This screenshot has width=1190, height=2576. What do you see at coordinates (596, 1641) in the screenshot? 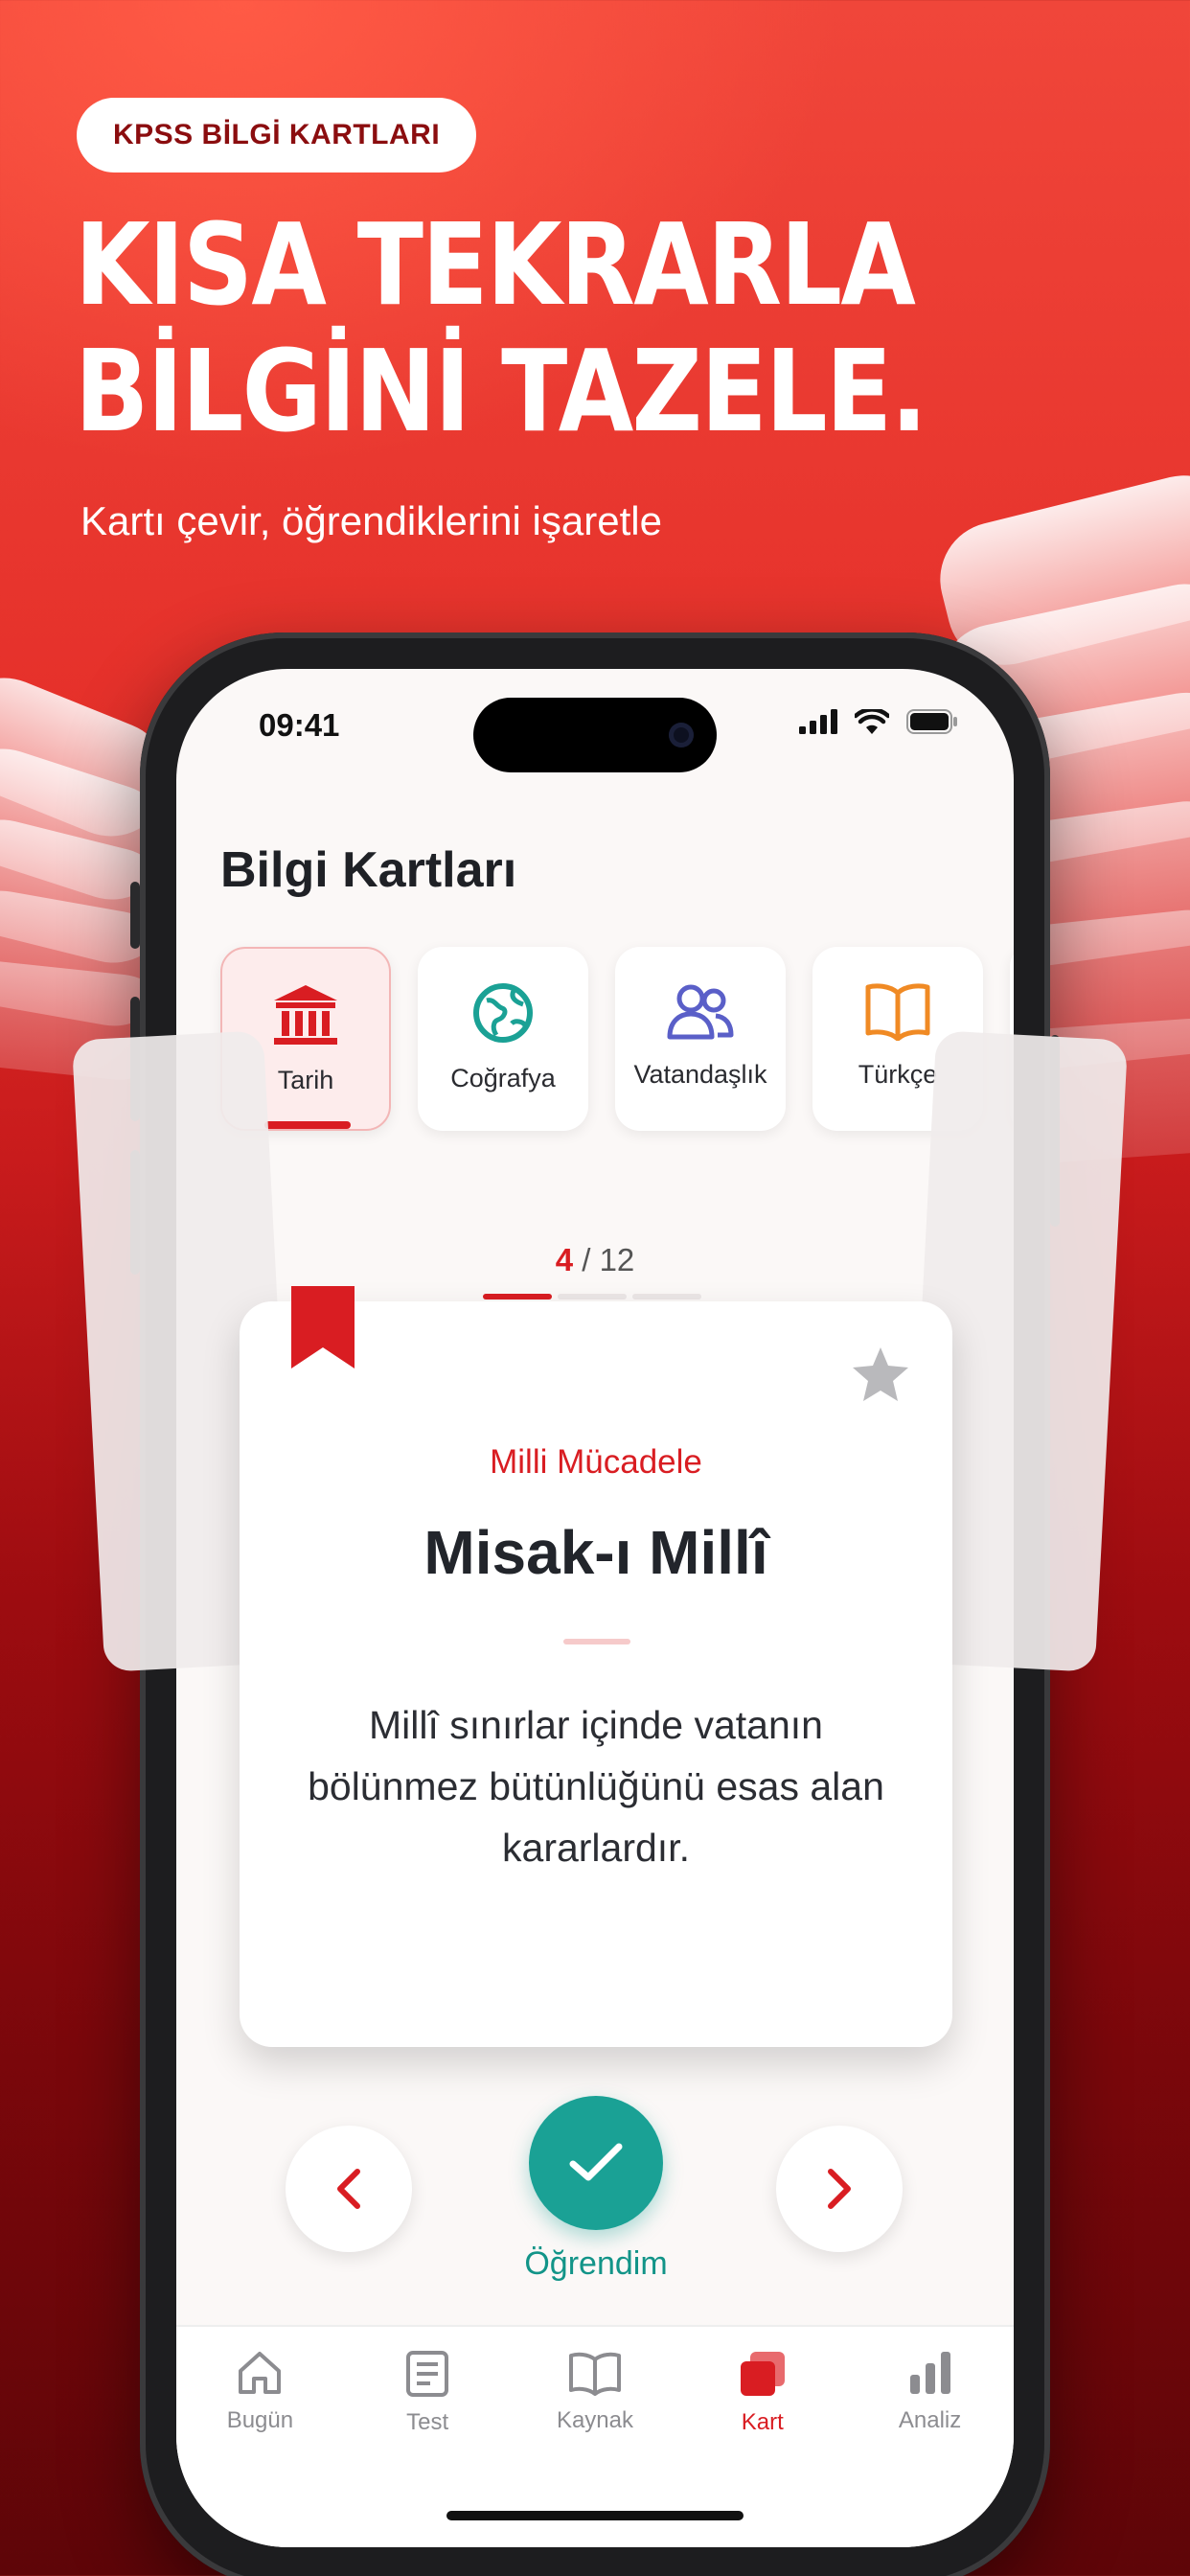
I see `card-divider` at bounding box center [596, 1641].